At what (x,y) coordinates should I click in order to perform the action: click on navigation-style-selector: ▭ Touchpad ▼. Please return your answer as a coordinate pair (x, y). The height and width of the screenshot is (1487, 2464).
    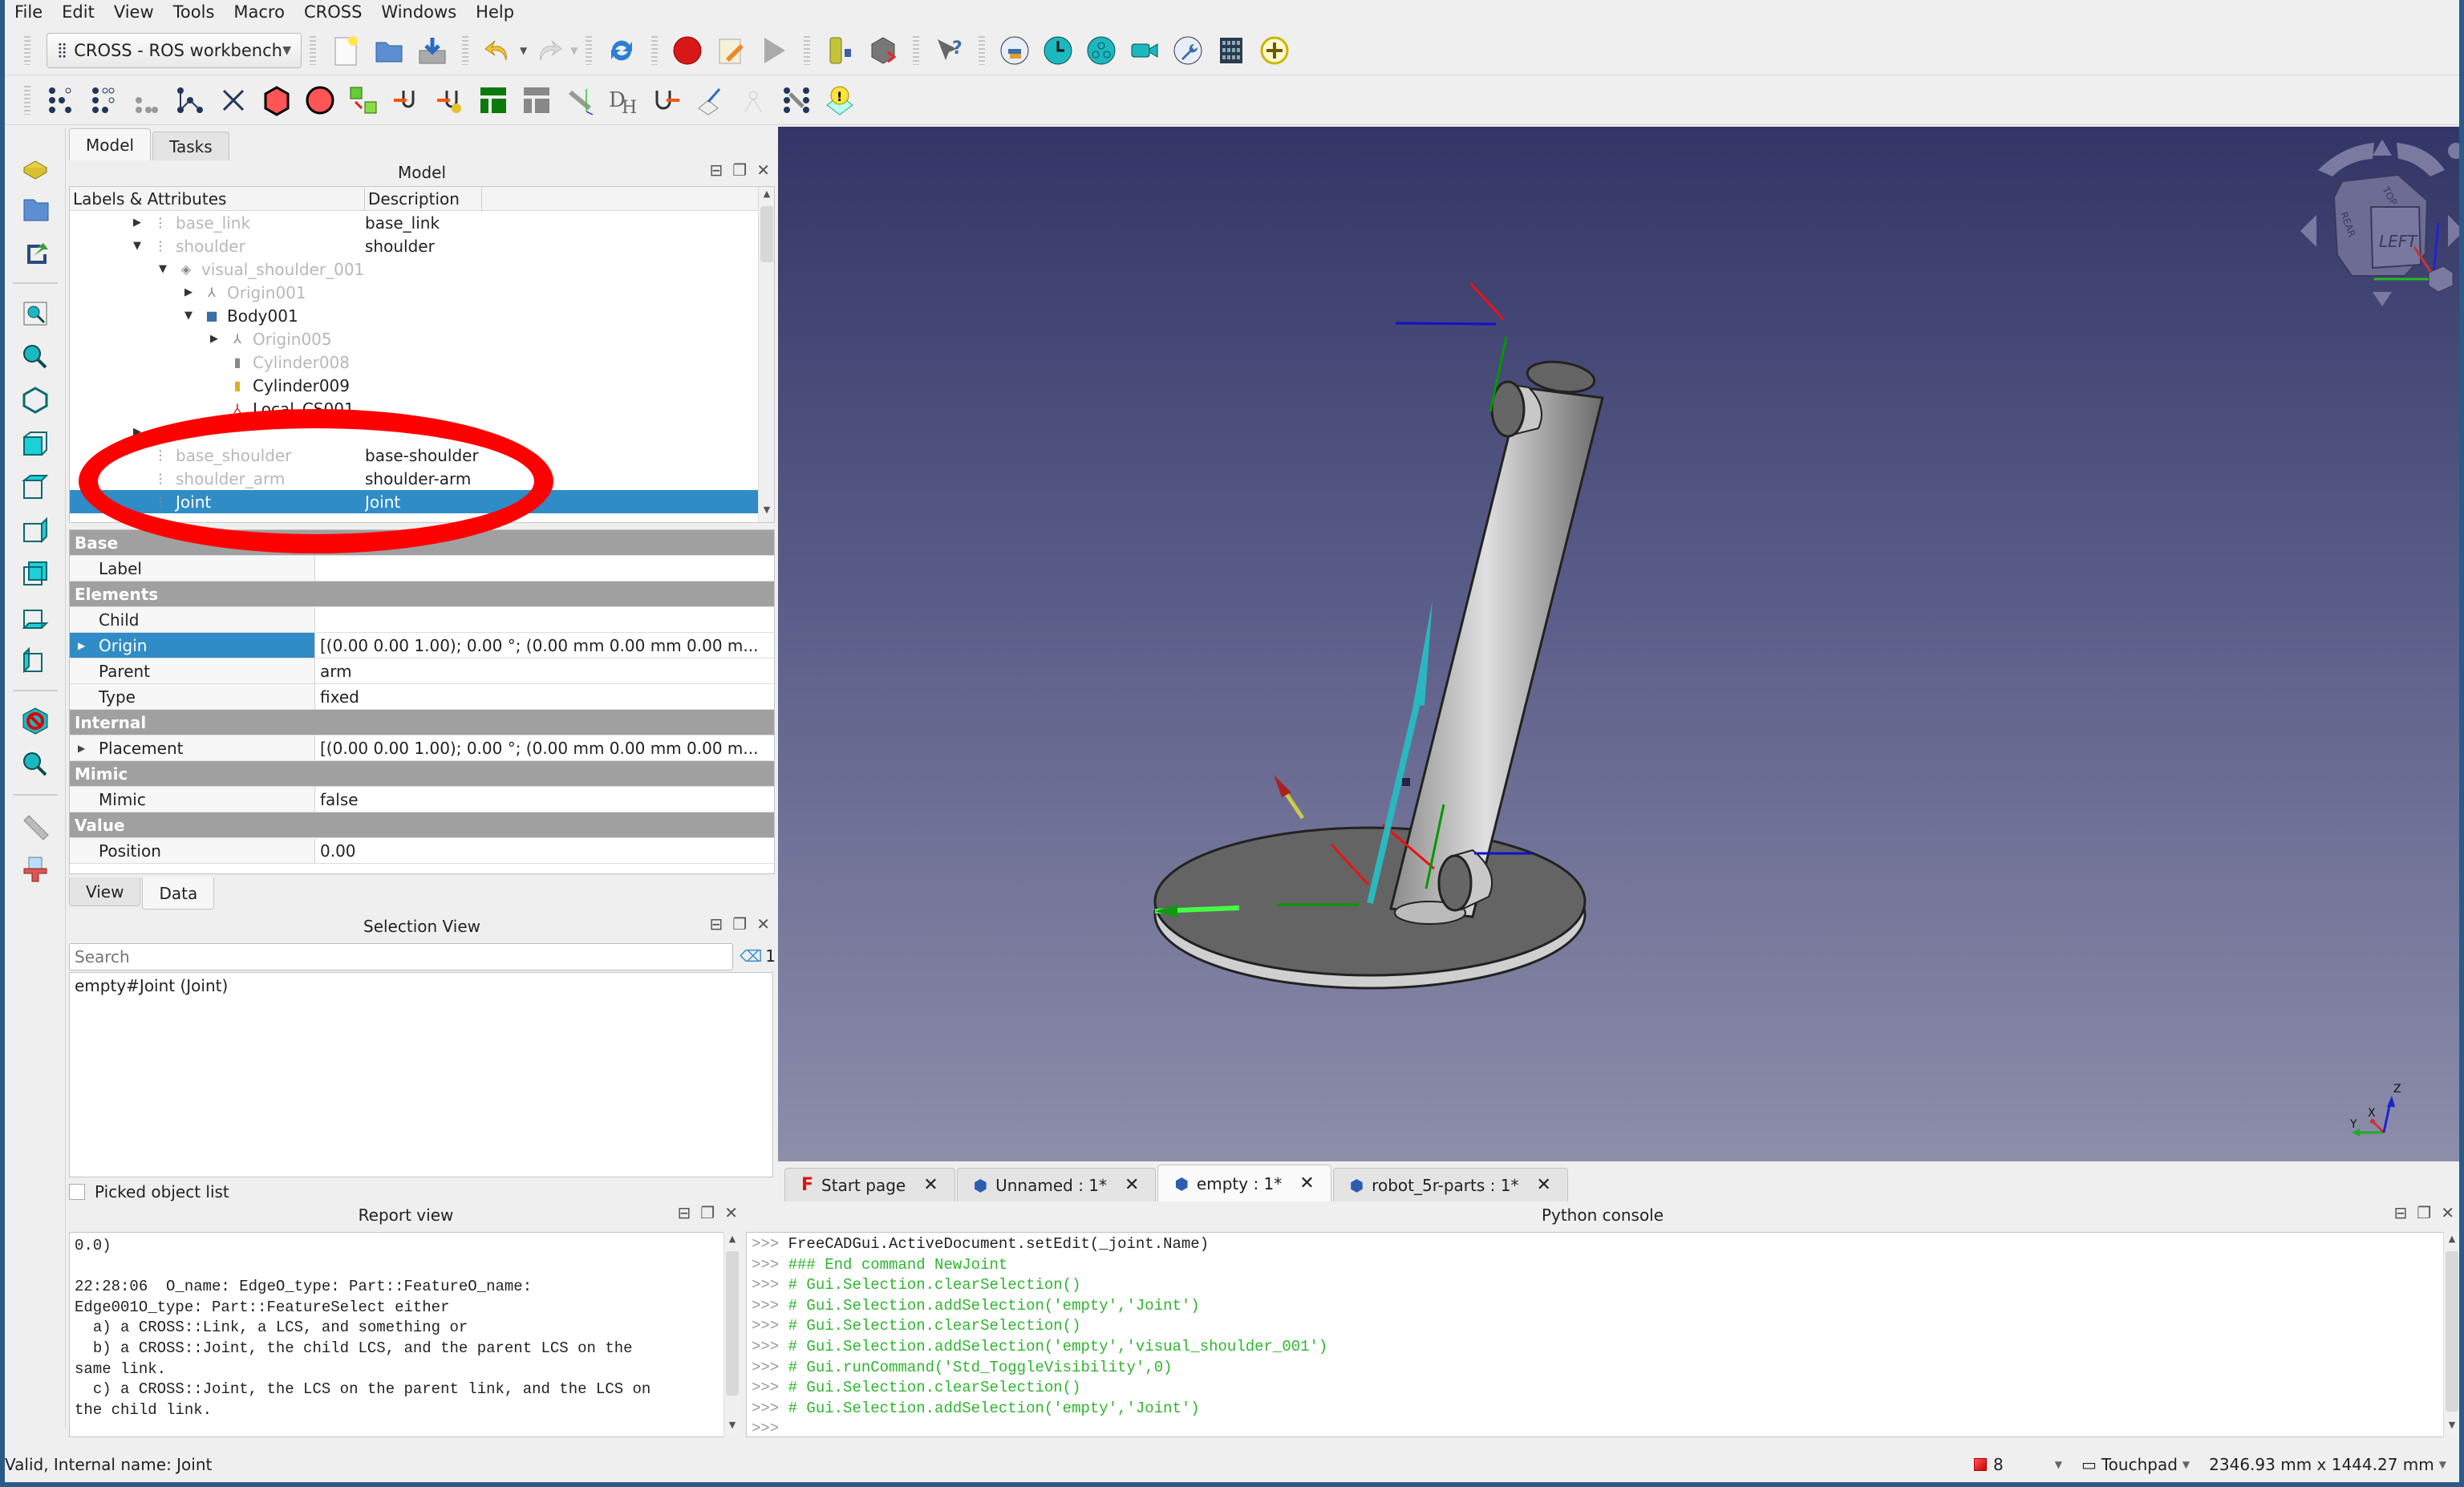
    Looking at the image, I should click on (2135, 1465).